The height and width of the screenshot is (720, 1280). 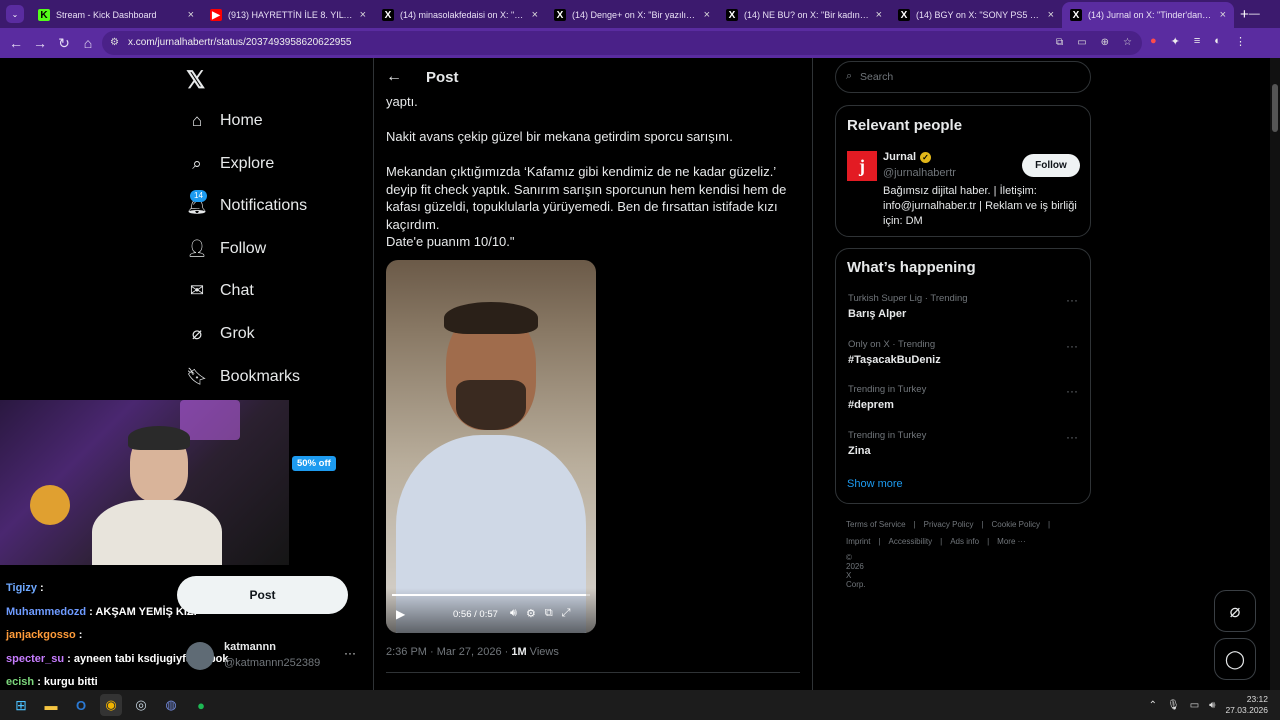 What do you see at coordinates (1051, 165) in the screenshot?
I see `follow-button: Follow` at bounding box center [1051, 165].